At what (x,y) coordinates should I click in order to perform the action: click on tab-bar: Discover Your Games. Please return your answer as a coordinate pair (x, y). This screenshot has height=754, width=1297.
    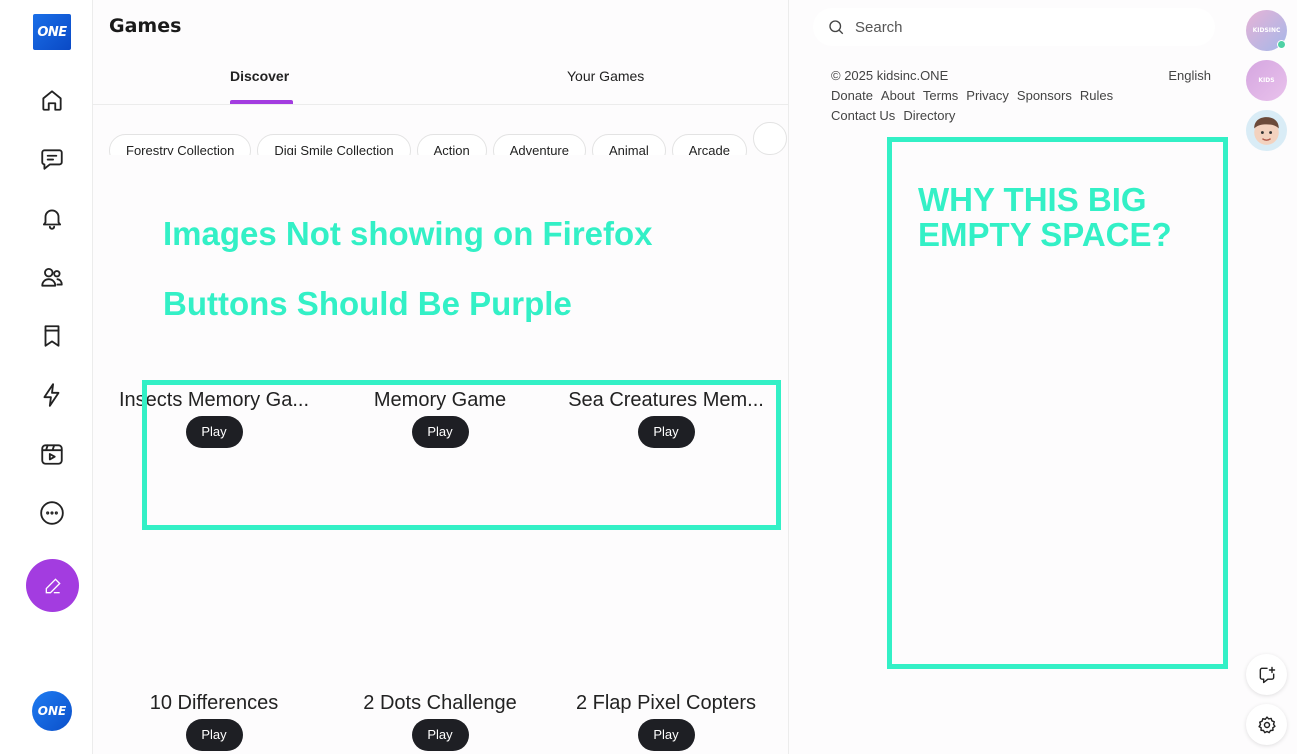
    Looking at the image, I should click on (440, 81).